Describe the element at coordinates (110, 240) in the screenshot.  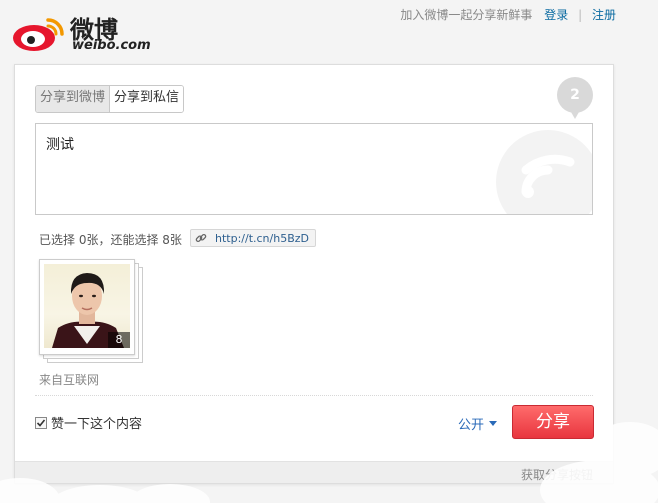
I see `image-selection-info: 已选择 0张，还能选择 8张` at that location.